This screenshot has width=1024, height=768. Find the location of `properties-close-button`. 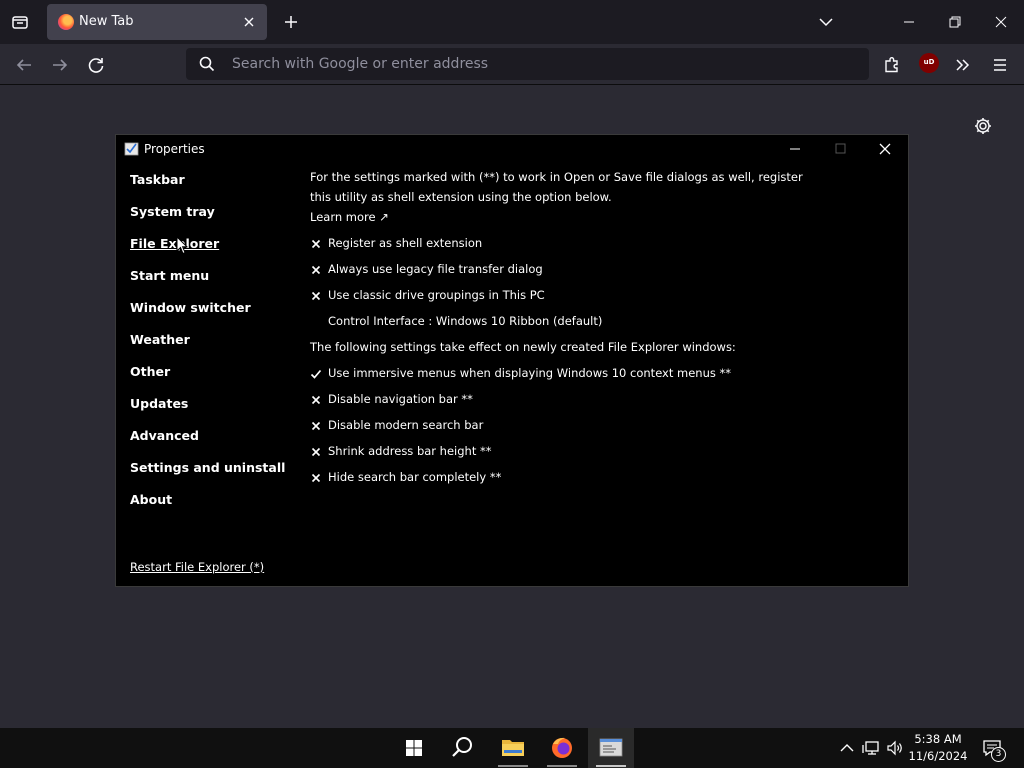

properties-close-button is located at coordinates (885, 149).